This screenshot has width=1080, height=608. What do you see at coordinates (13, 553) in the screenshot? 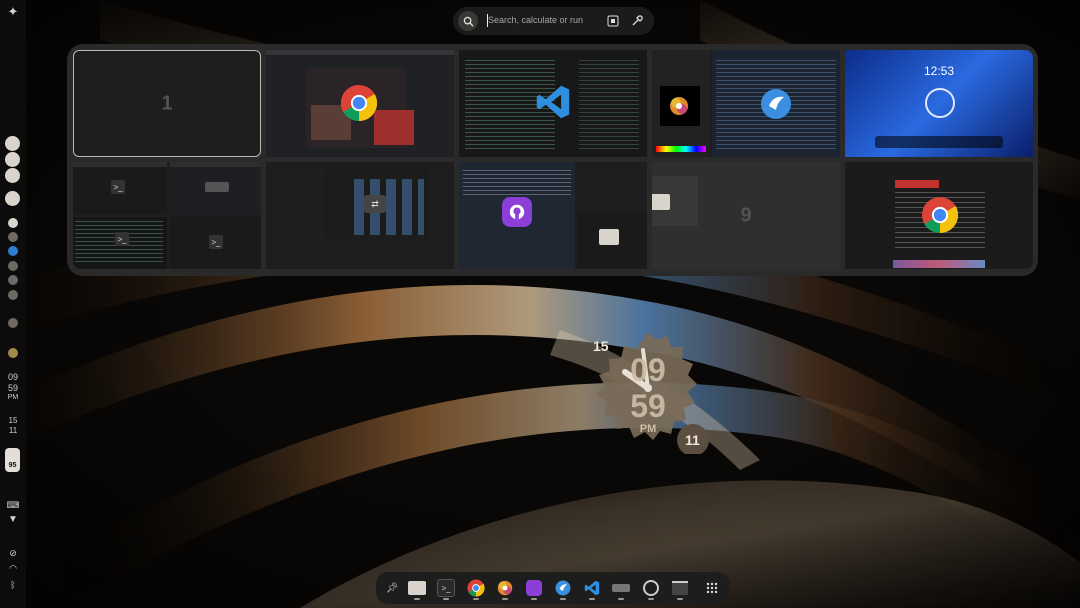
I see `mic-muted-icon: ⊘` at bounding box center [13, 553].